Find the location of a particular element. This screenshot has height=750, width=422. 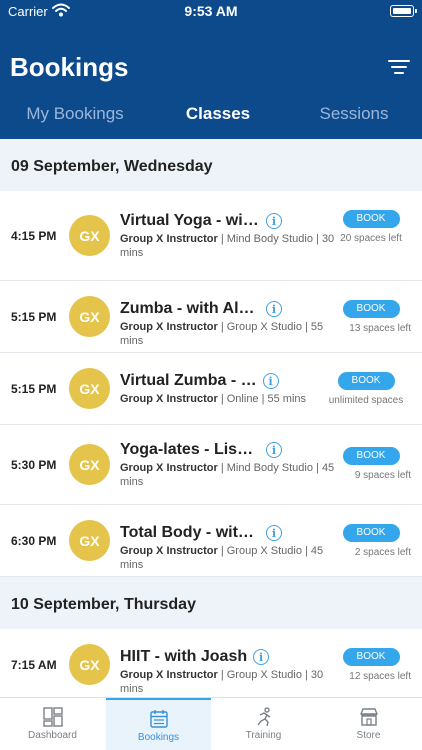

status-time: 9:53 AM is located at coordinates (211, 11).